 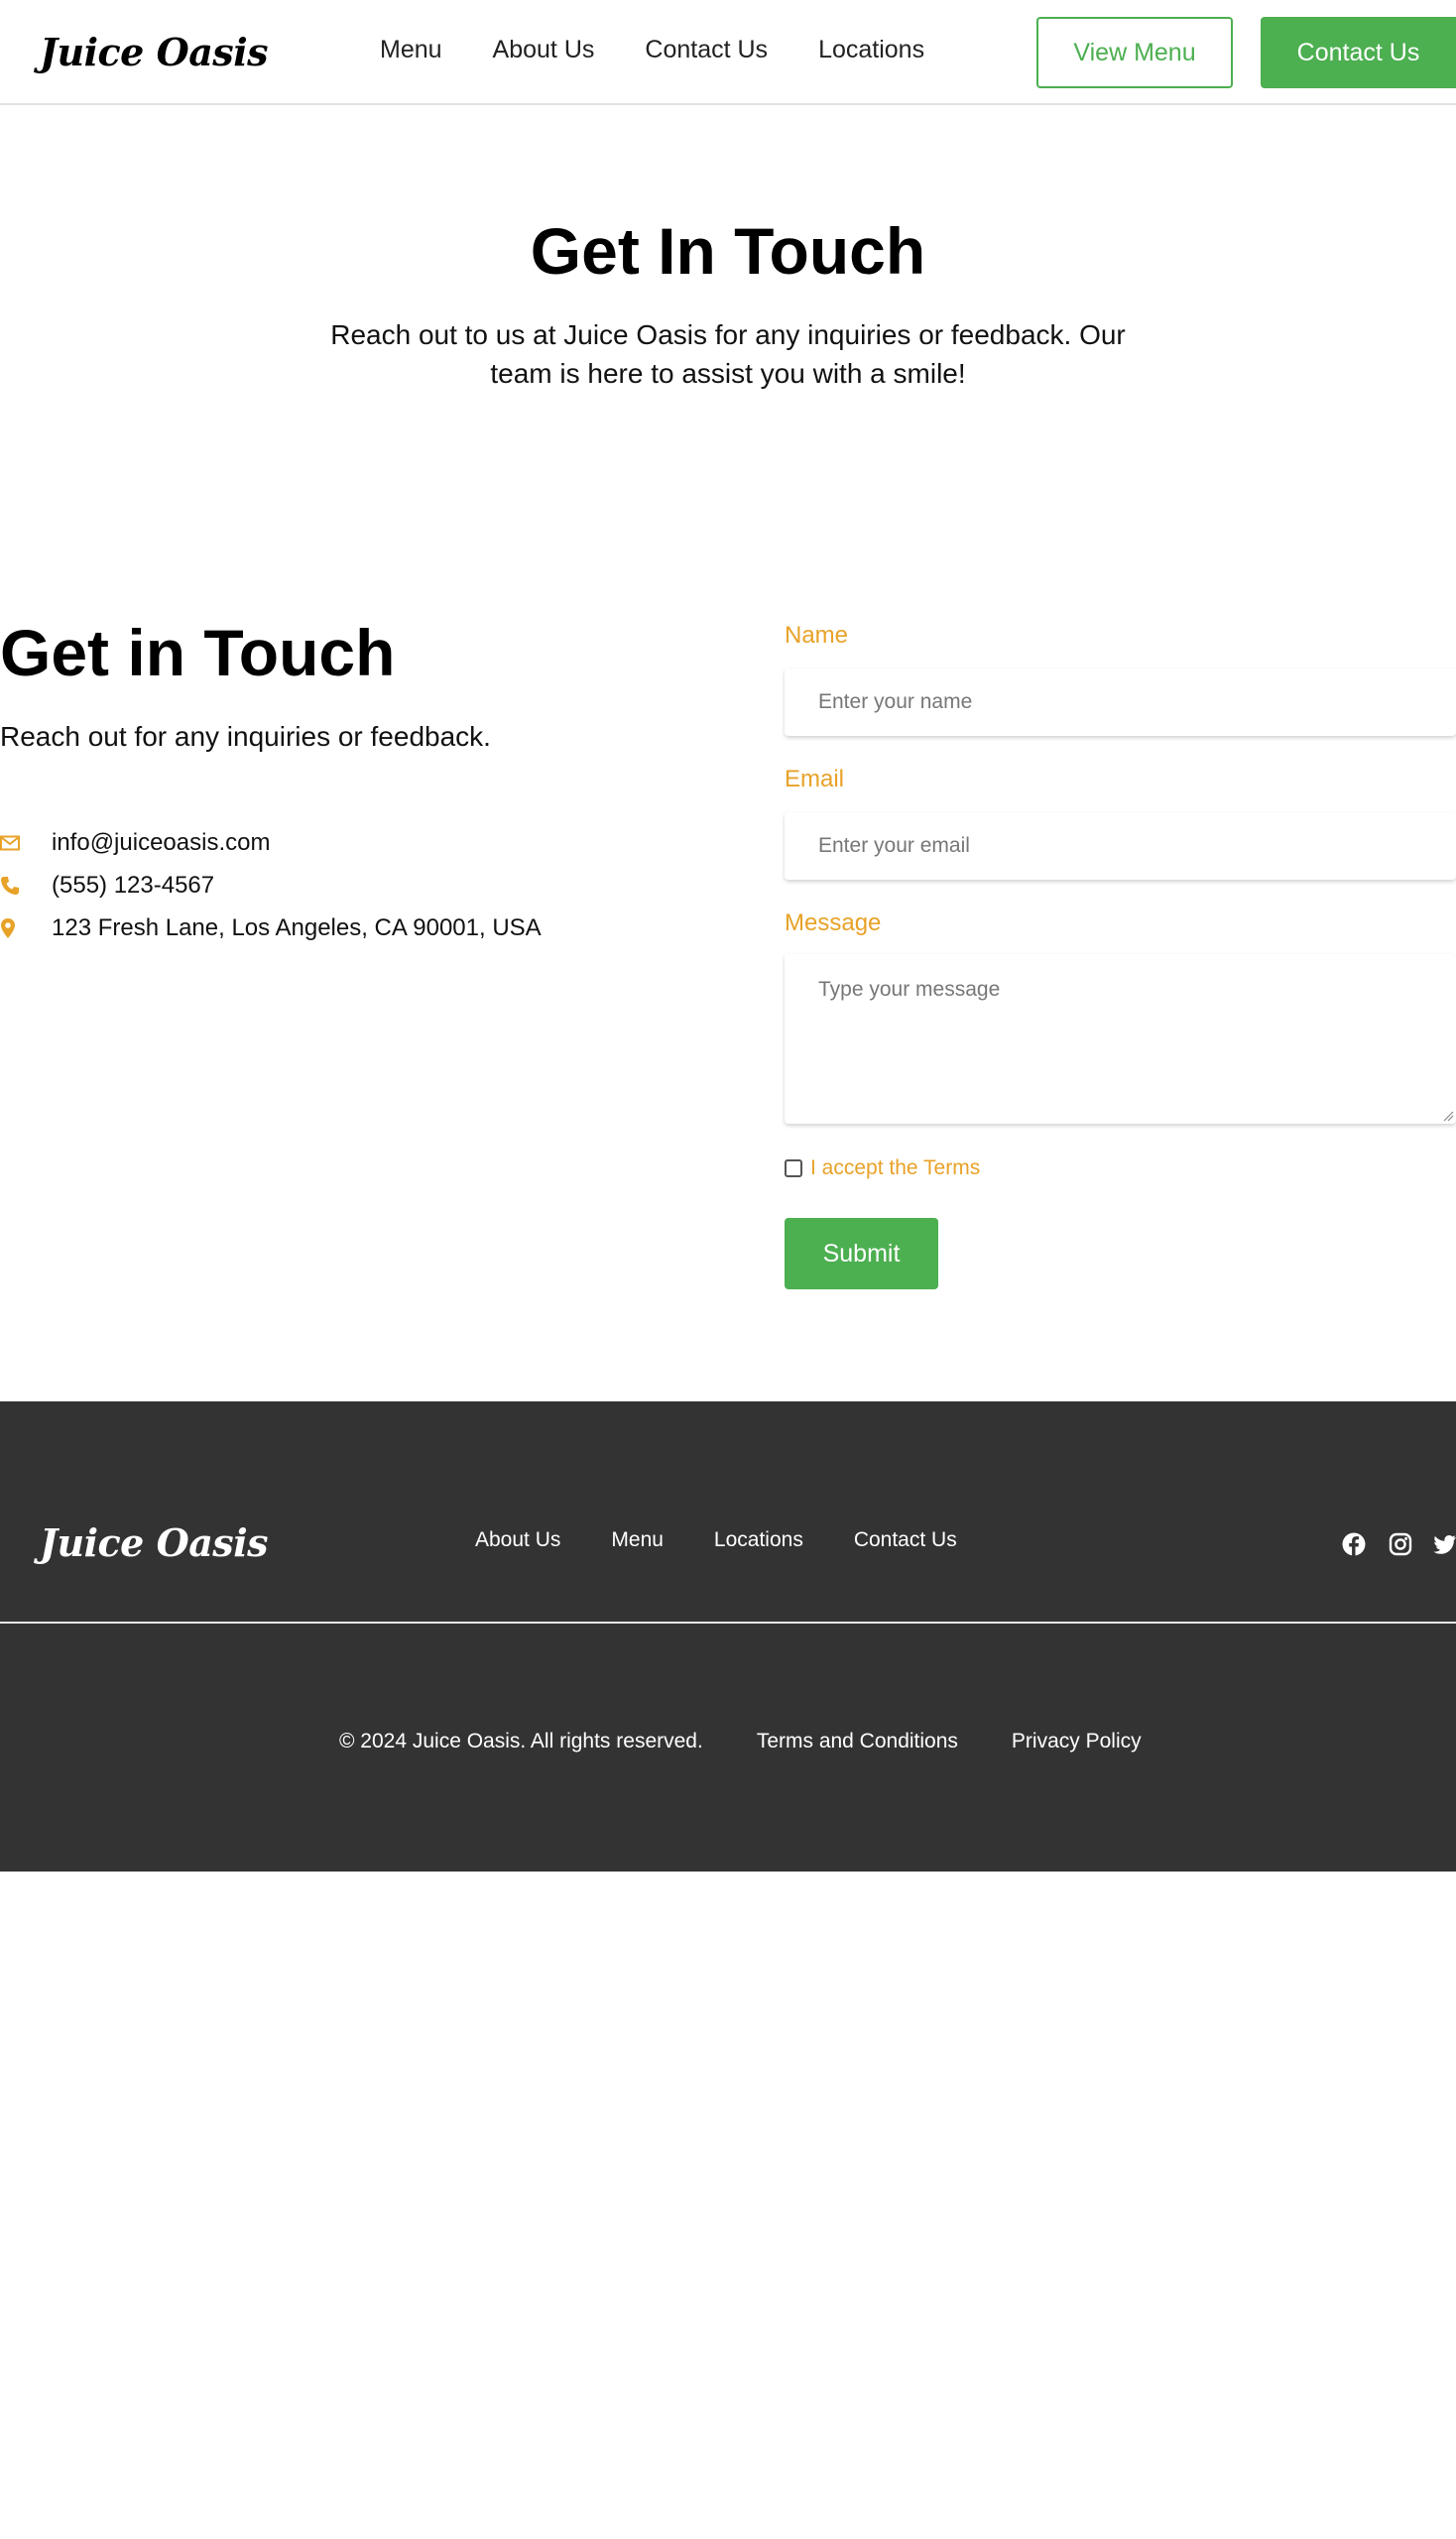 I want to click on header-logo: Juice Oasis, so click(x=154, y=52).